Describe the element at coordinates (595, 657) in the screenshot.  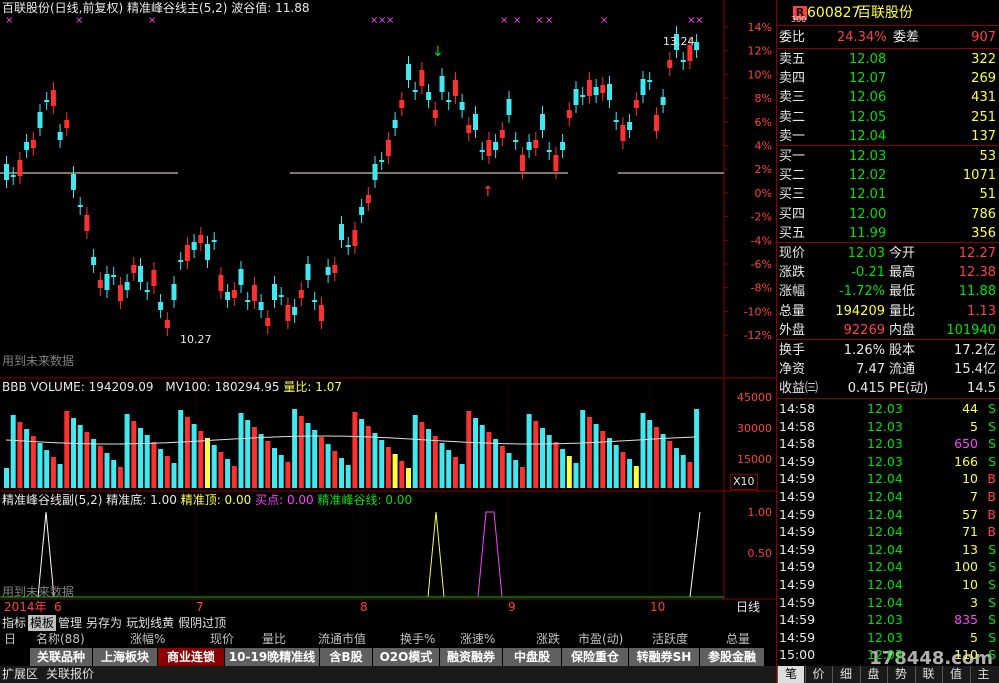
I see `block-tab: 保险重仓` at that location.